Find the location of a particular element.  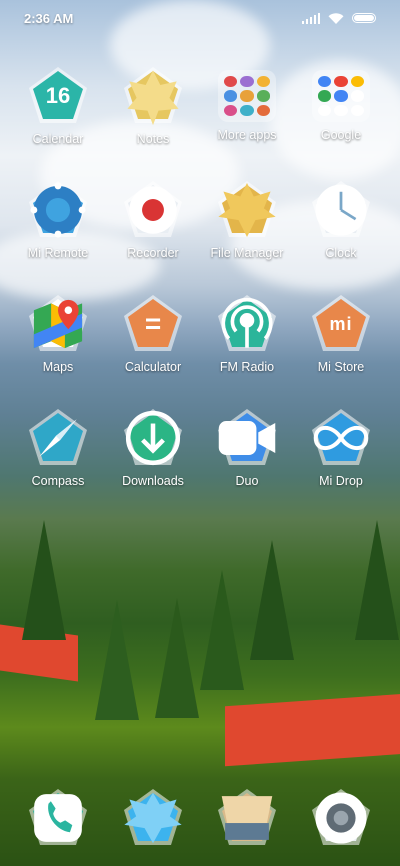

maps-icon is located at coordinates (58, 323).